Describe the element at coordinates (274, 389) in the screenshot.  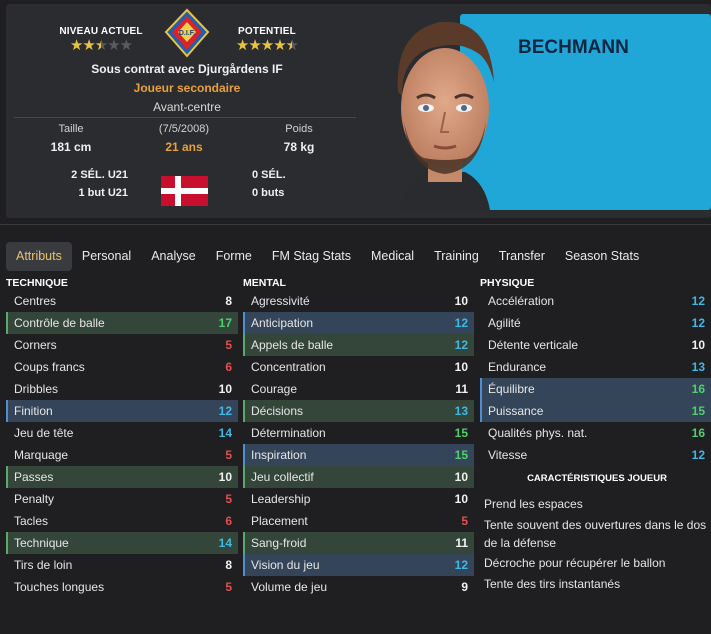
I see `attribute-name: Courage` at that location.